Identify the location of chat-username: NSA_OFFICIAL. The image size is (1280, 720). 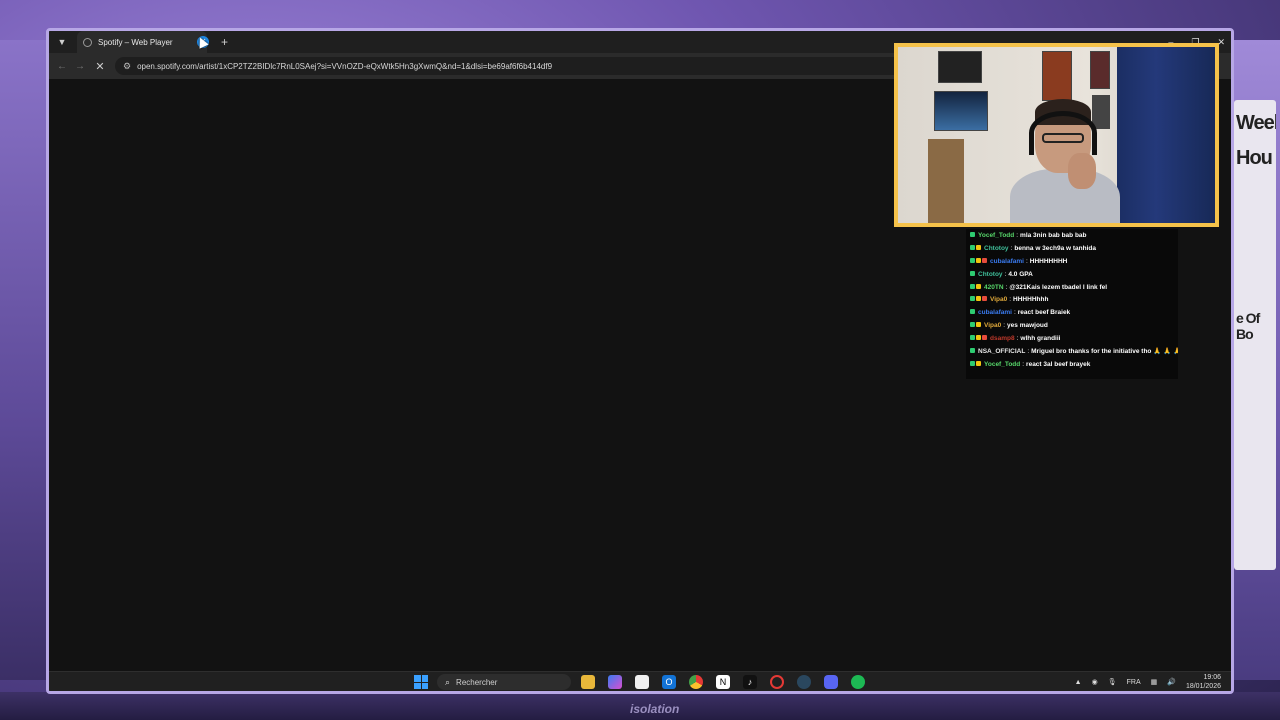
(1001, 351).